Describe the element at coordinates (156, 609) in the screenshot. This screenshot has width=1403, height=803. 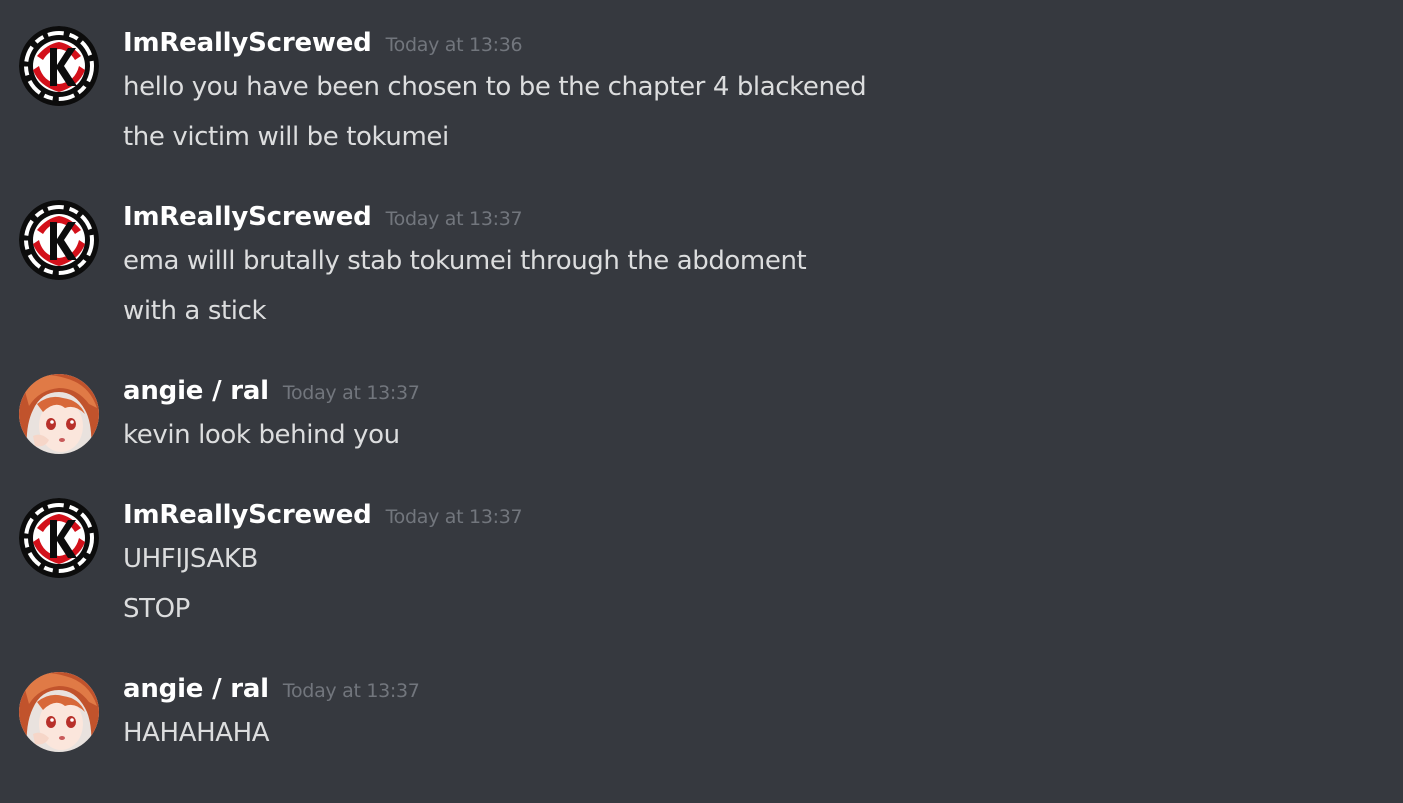
I see `message-text: STOP` at that location.